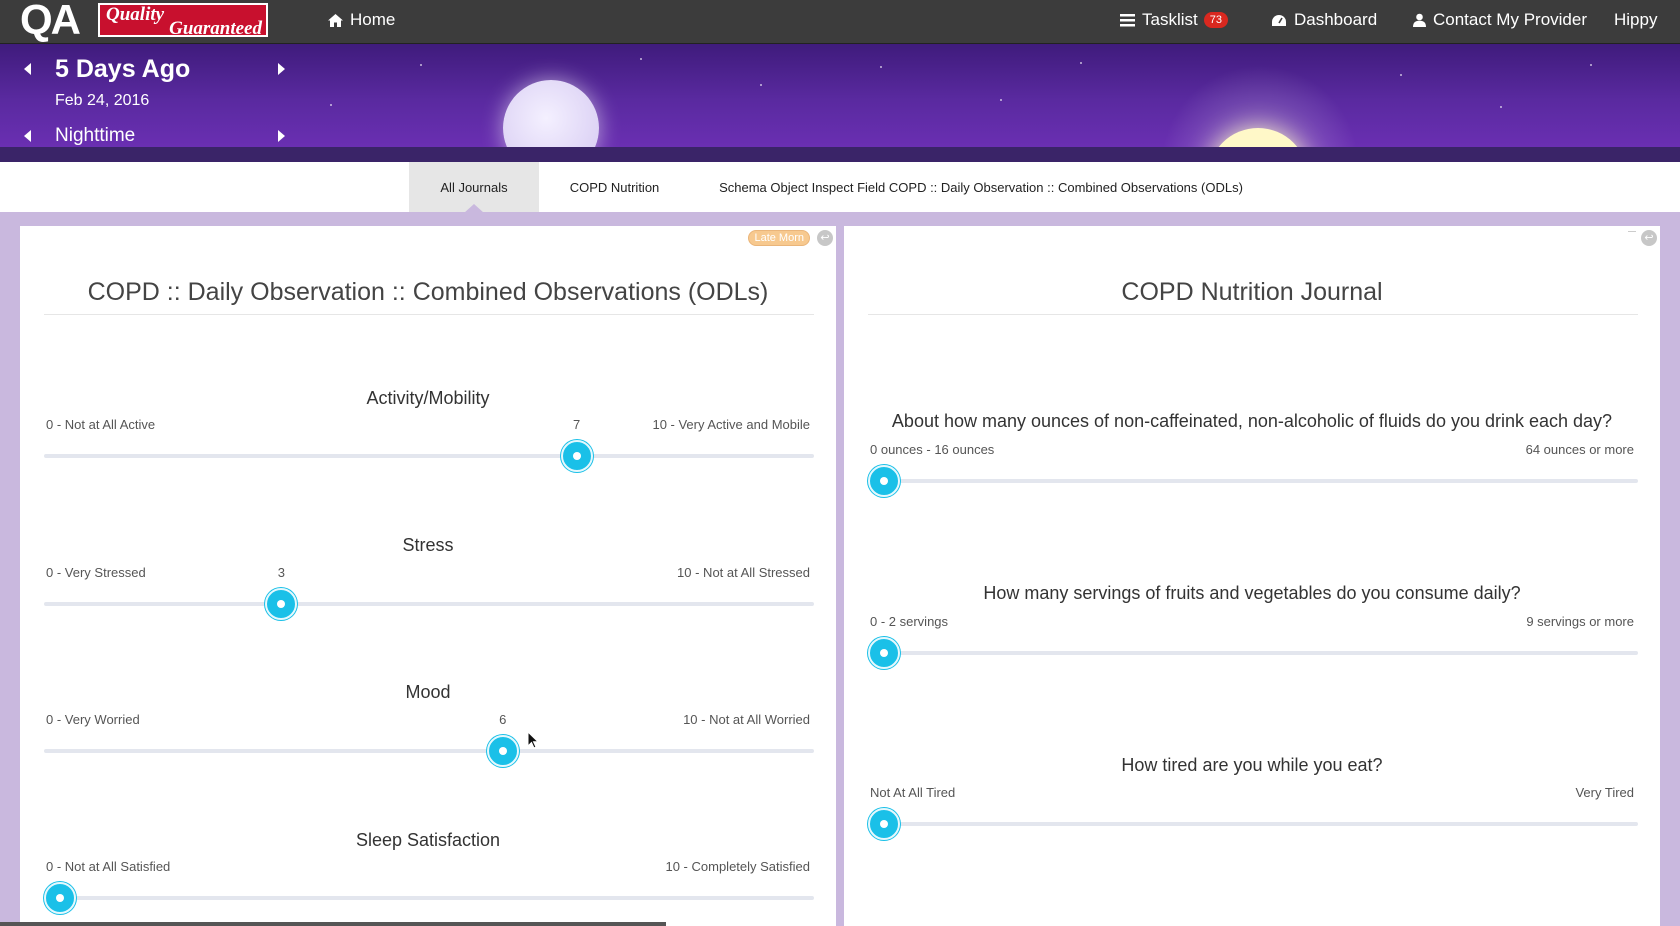 The image size is (1680, 926). What do you see at coordinates (1215, 20) in the screenshot?
I see `tasklist-count-badge: 73` at bounding box center [1215, 20].